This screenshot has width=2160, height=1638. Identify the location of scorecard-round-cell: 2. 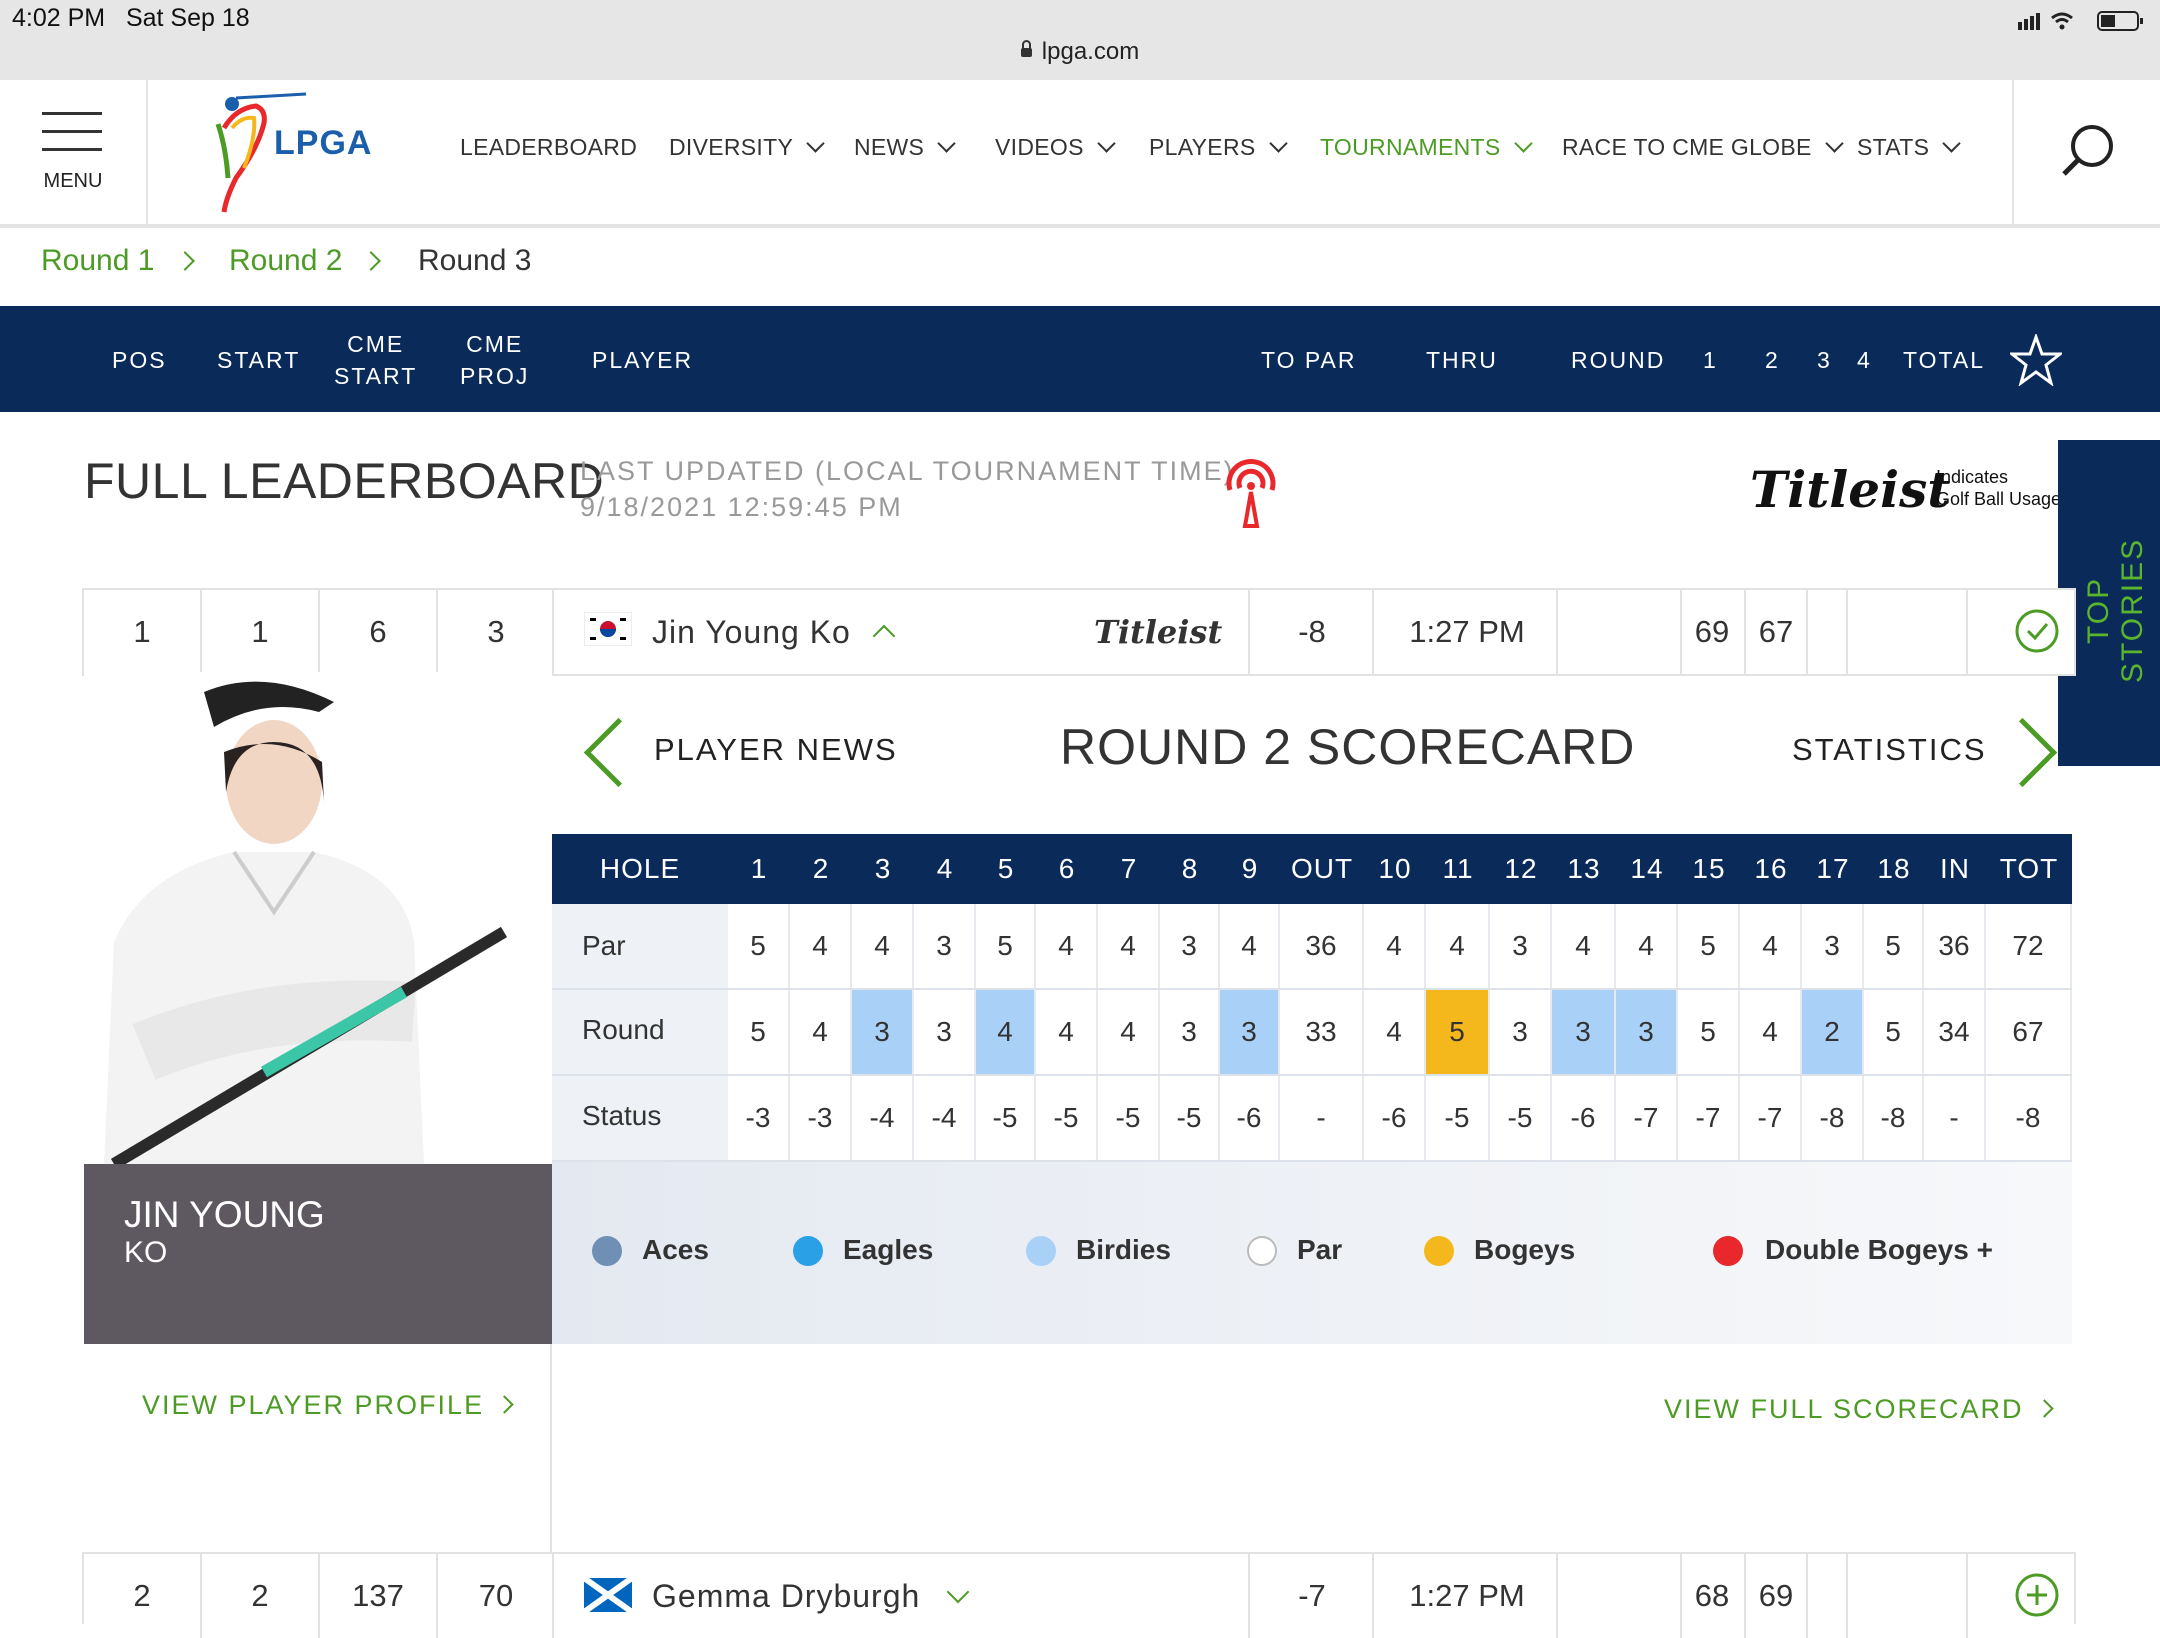
(1833, 1032).